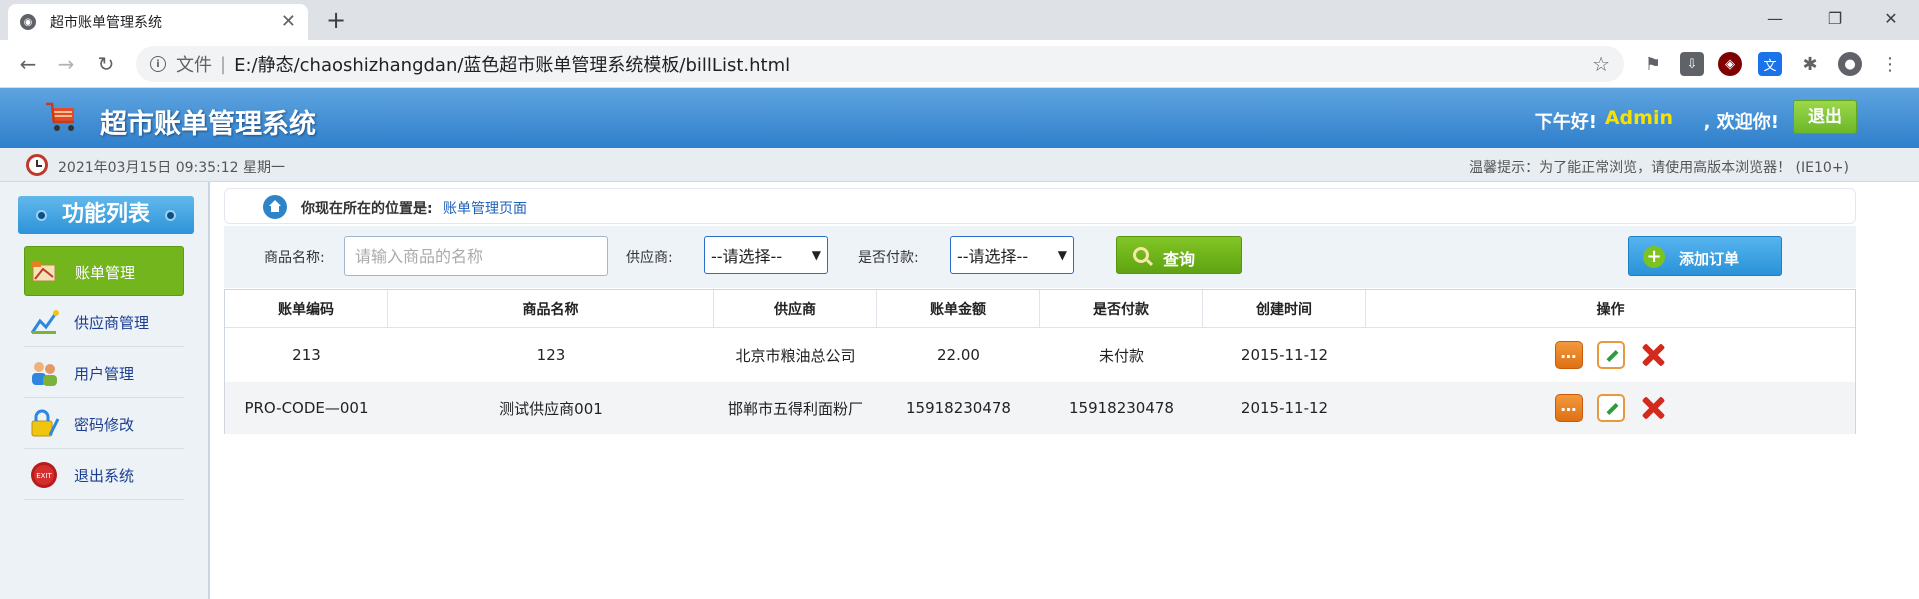 The image size is (1919, 599). Describe the element at coordinates (28, 64) in the screenshot. I see `back-button: ←` at that location.